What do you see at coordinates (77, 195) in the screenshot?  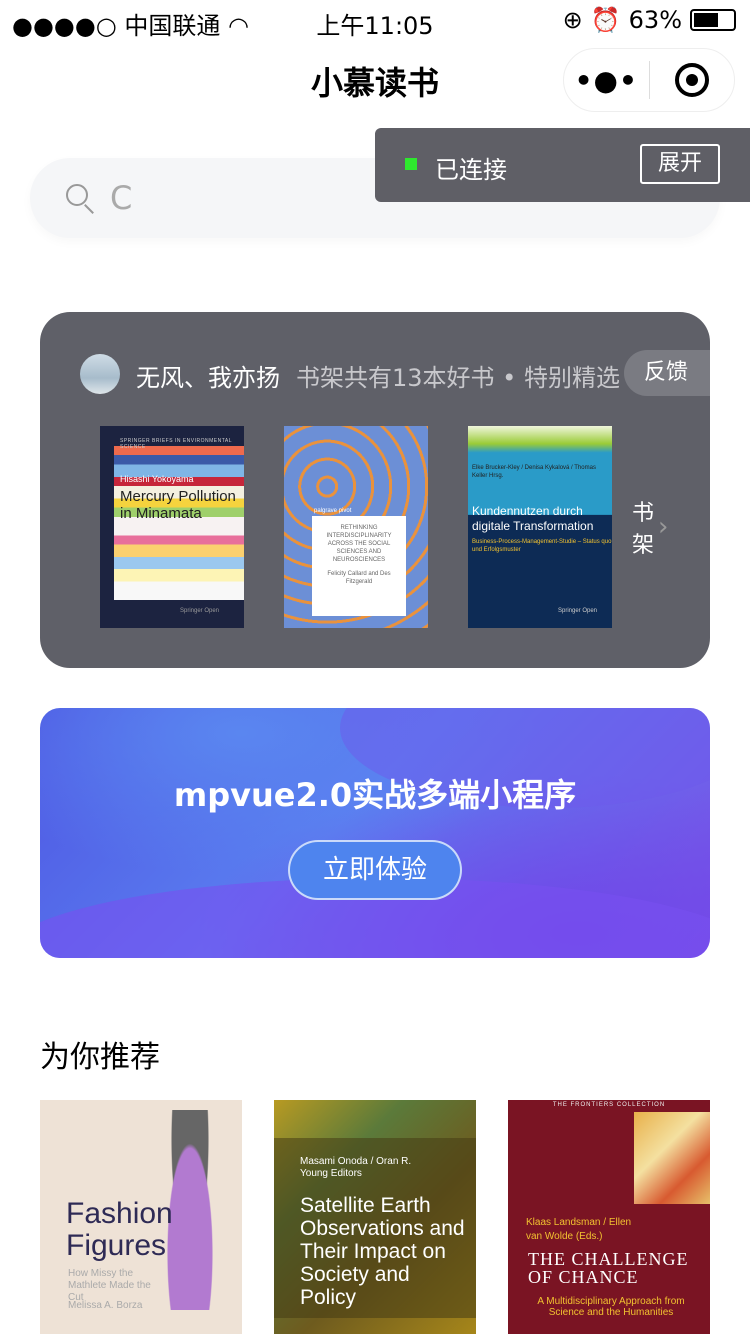 I see `search-icon` at bounding box center [77, 195].